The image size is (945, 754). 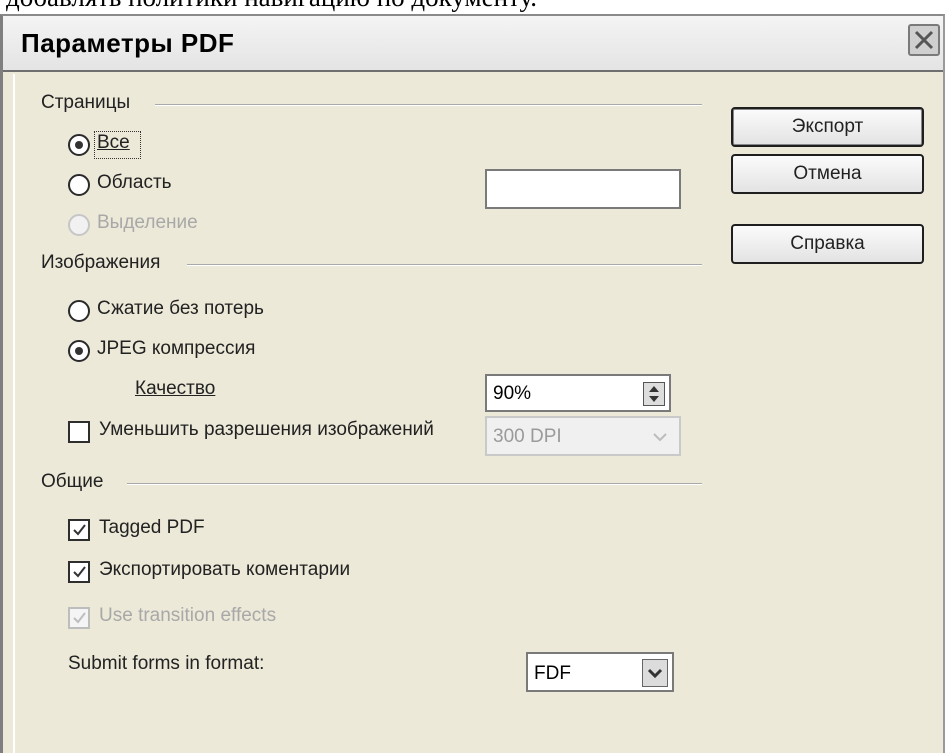 What do you see at coordinates (79, 145) in the screenshot?
I see `pages-all-radio` at bounding box center [79, 145].